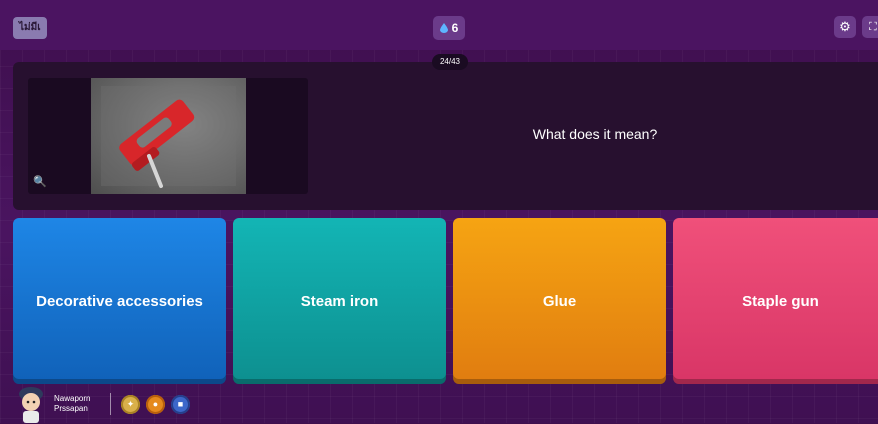 The width and height of the screenshot is (878, 424). What do you see at coordinates (130, 404) in the screenshot?
I see `streak-saver-icon: ✦` at bounding box center [130, 404].